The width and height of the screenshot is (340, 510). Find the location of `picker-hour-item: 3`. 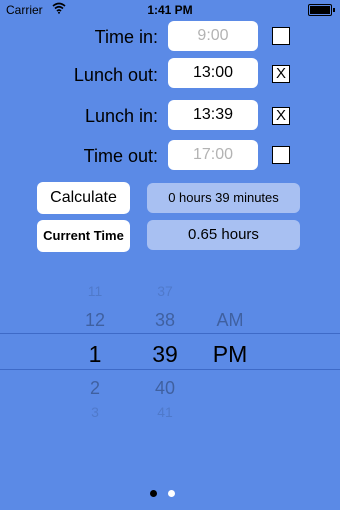

picker-hour-item: 3 is located at coordinates (95, 412).